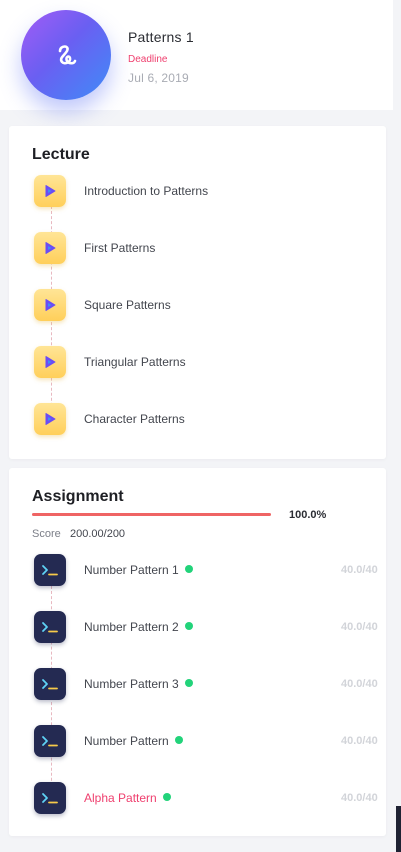 The width and height of the screenshot is (401, 852). I want to click on assignment-item: Alpha Pattern, so click(127, 798).